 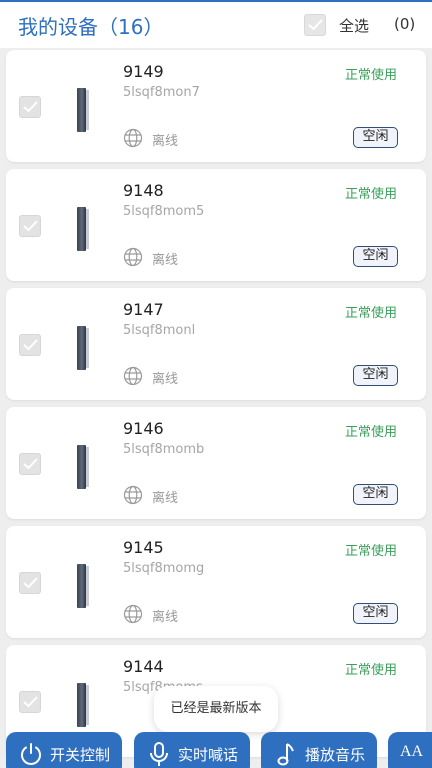 I want to click on power-icon, so click(x=31, y=754).